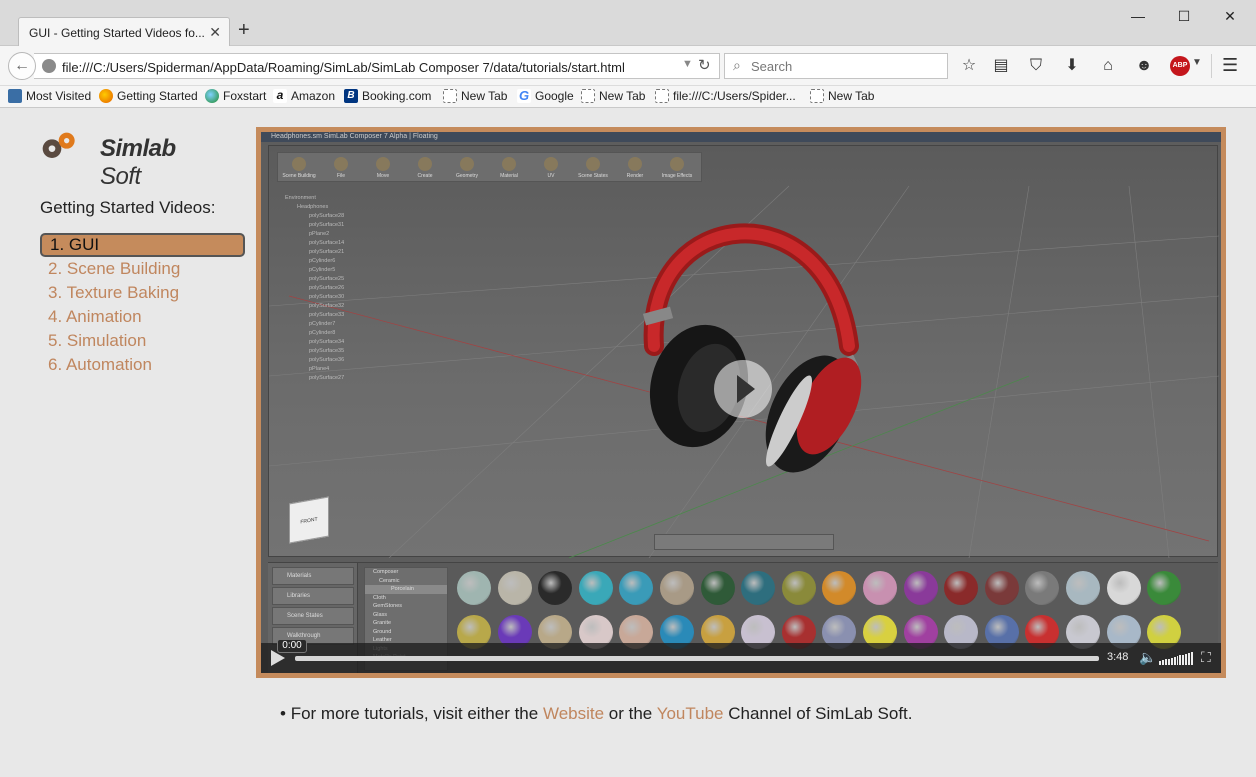  What do you see at coordinates (142, 293) in the screenshot?
I see `video-item-texture-baking: 3. Texture Baking` at bounding box center [142, 293].